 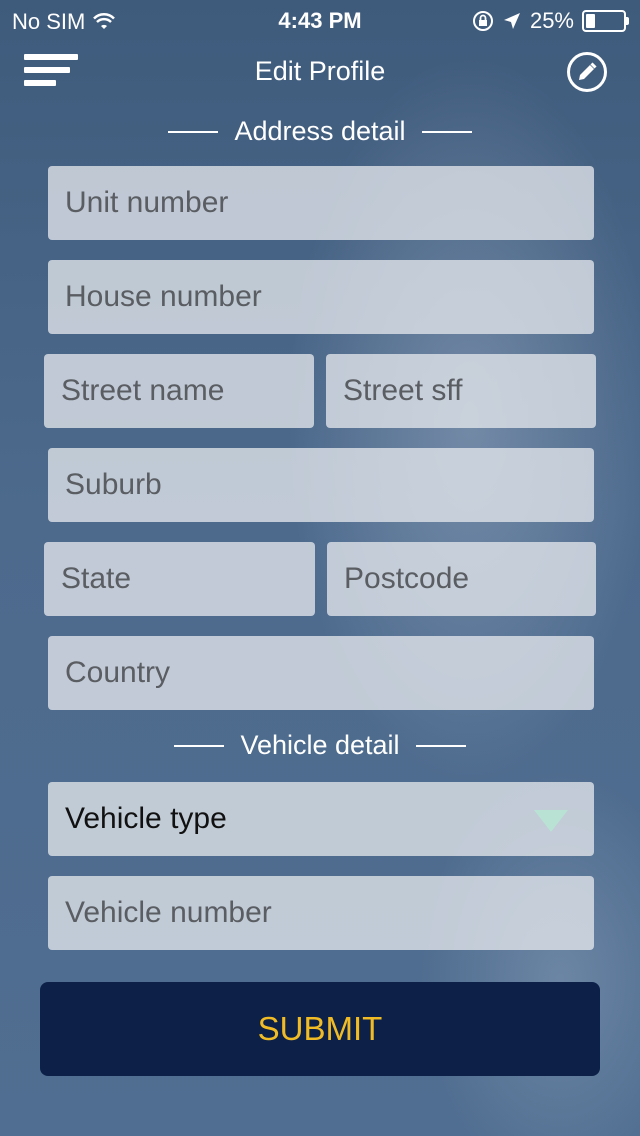 I want to click on pencil-icon, so click(x=588, y=71).